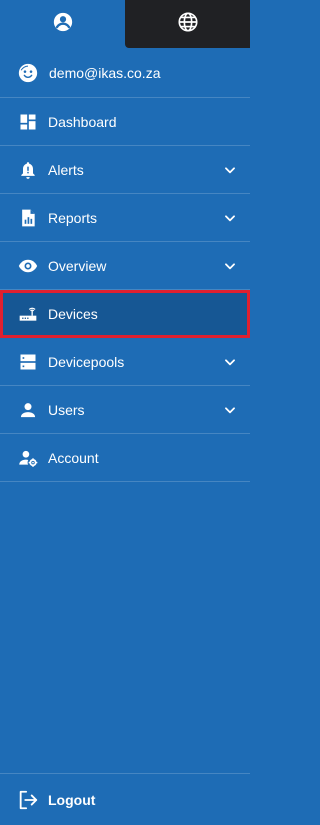 This screenshot has width=320, height=825. Describe the element at coordinates (125, 314) in the screenshot. I see `sidebar-item-devices: Devices` at that location.